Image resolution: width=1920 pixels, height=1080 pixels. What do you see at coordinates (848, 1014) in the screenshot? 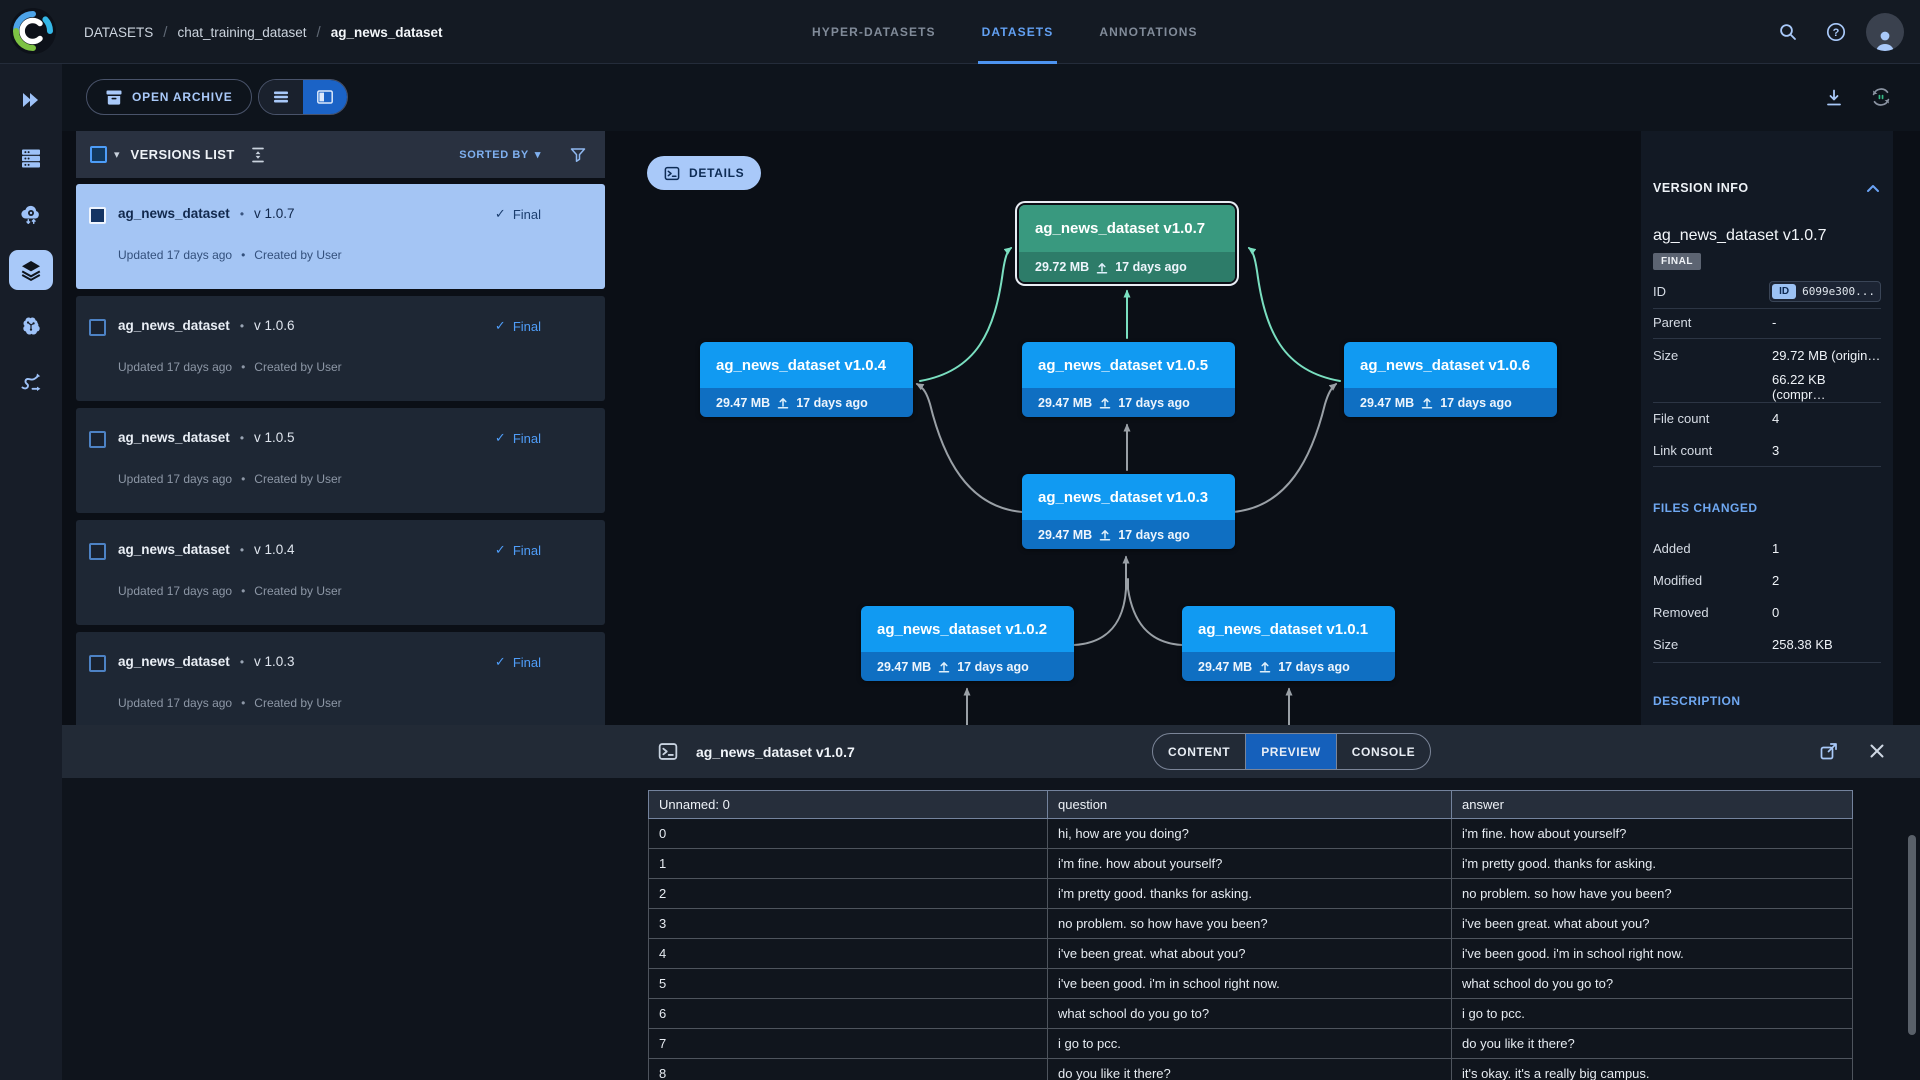
I see `table-cell: 6` at bounding box center [848, 1014].